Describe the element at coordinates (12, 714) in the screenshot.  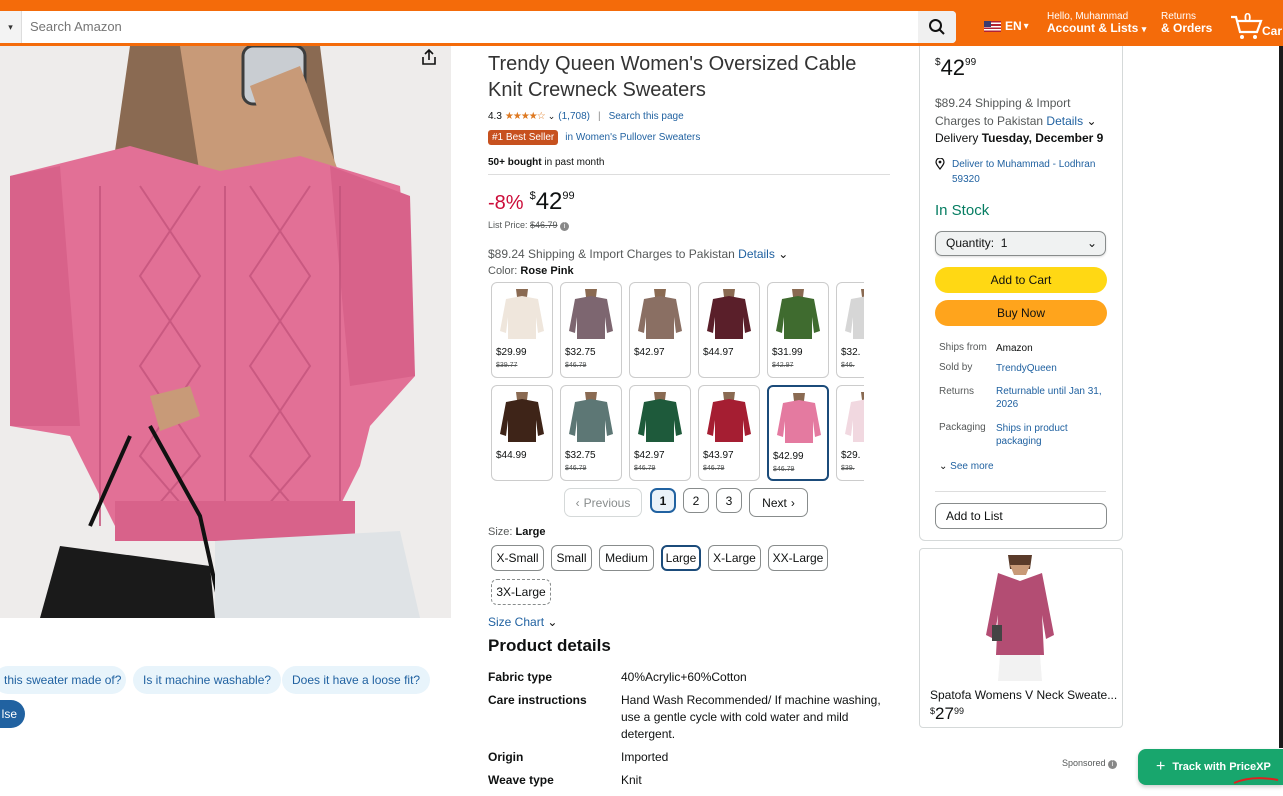
I see `ask-something-else-button: lse` at that location.